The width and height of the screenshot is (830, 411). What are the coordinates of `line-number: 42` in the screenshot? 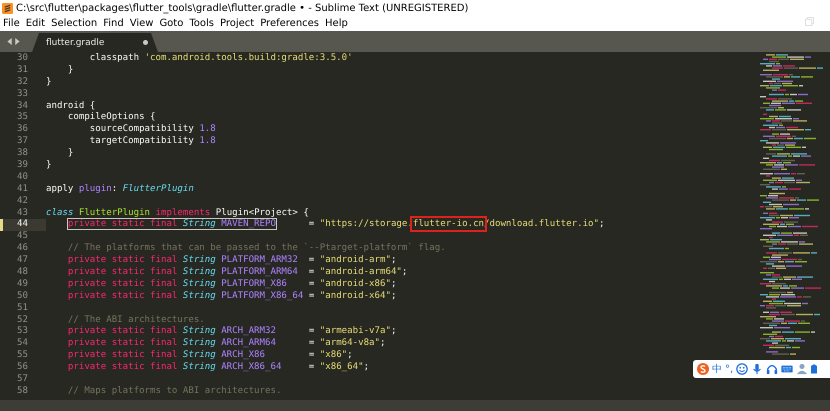 It's located at (22, 202).